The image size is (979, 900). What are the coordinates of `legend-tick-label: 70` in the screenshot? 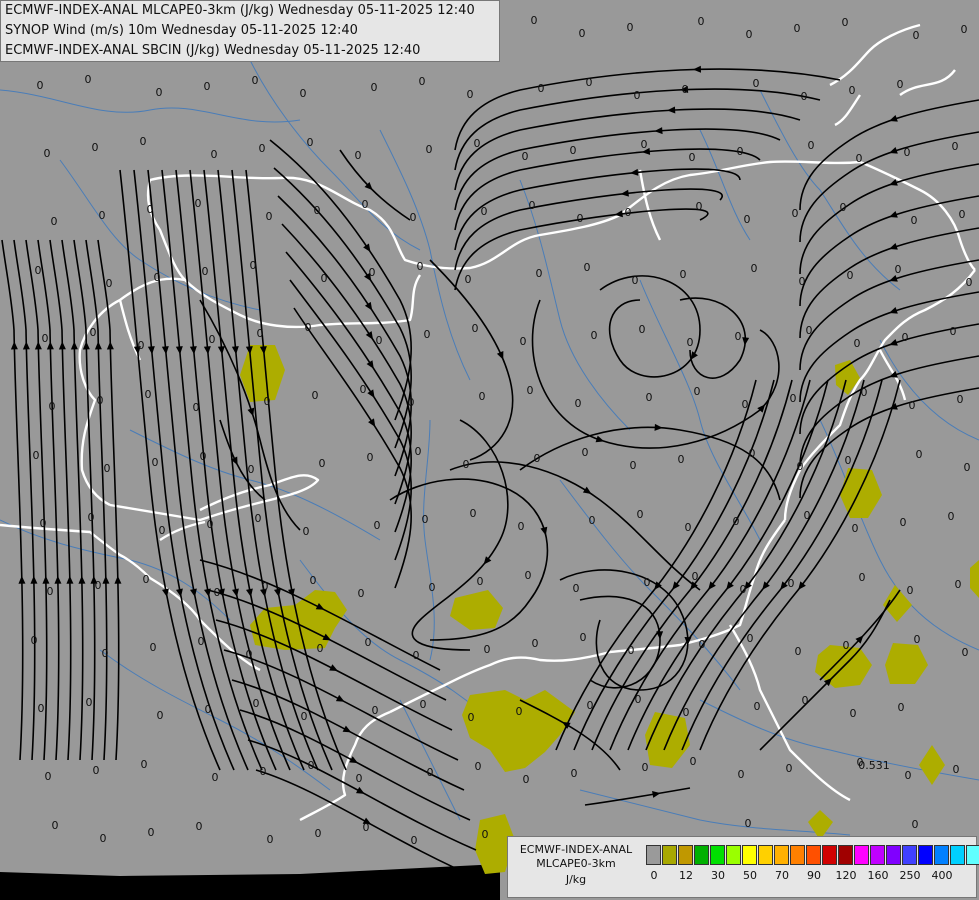 It's located at (782, 875).